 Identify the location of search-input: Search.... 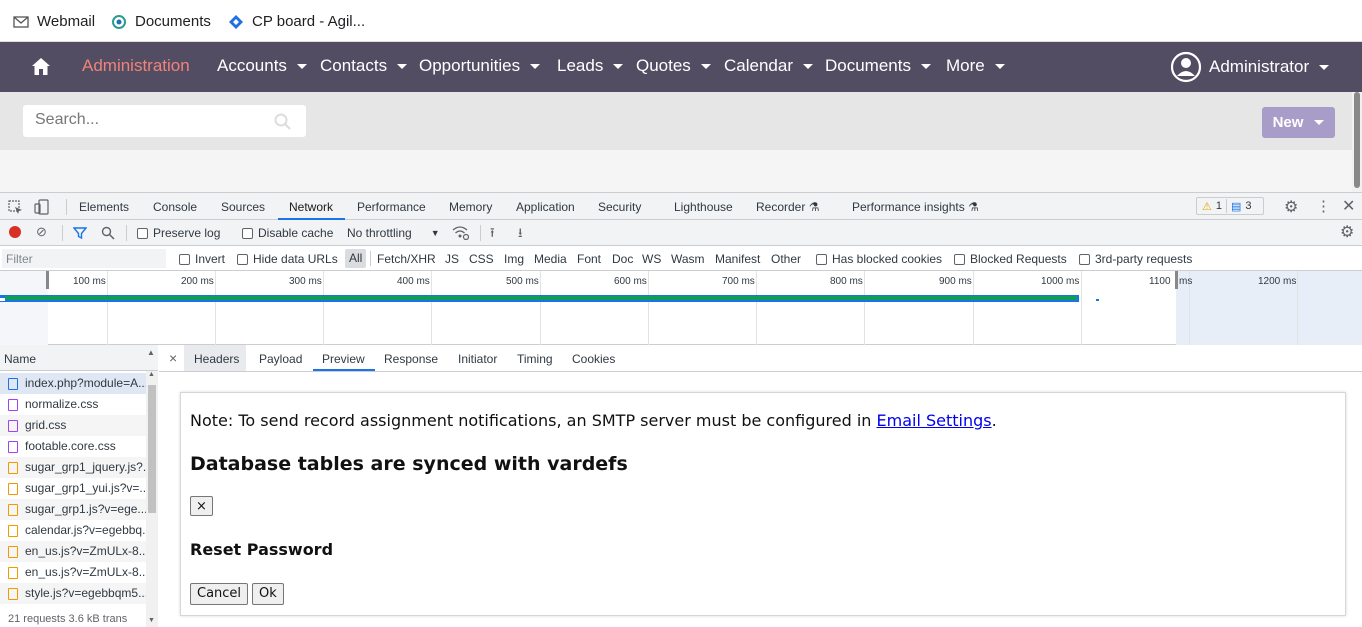
(164, 121).